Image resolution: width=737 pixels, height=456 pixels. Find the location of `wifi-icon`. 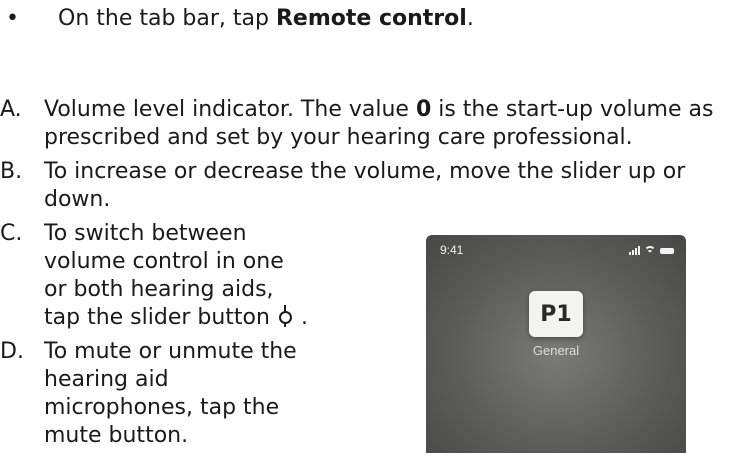

wifi-icon is located at coordinates (650, 250).